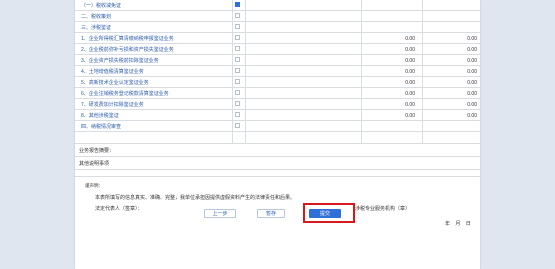 This screenshot has width=555, height=269. What do you see at coordinates (277, 16) in the screenshot?
I see `table-row: 二、税收策划` at bounding box center [277, 16].